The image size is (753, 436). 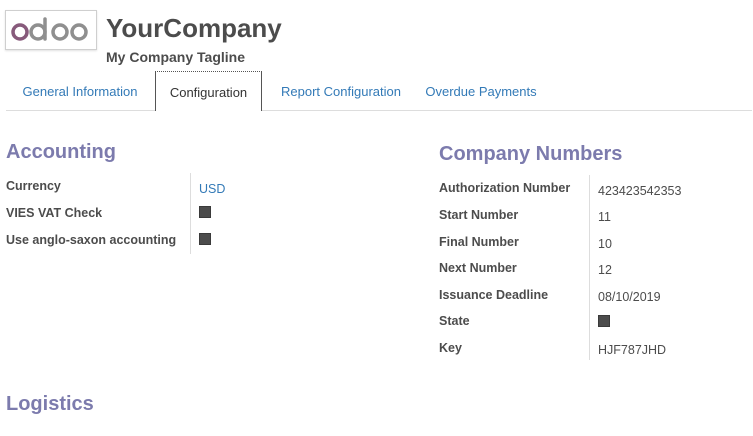 What do you see at coordinates (589, 267) in the screenshot?
I see `company-numbers-divider` at bounding box center [589, 267].